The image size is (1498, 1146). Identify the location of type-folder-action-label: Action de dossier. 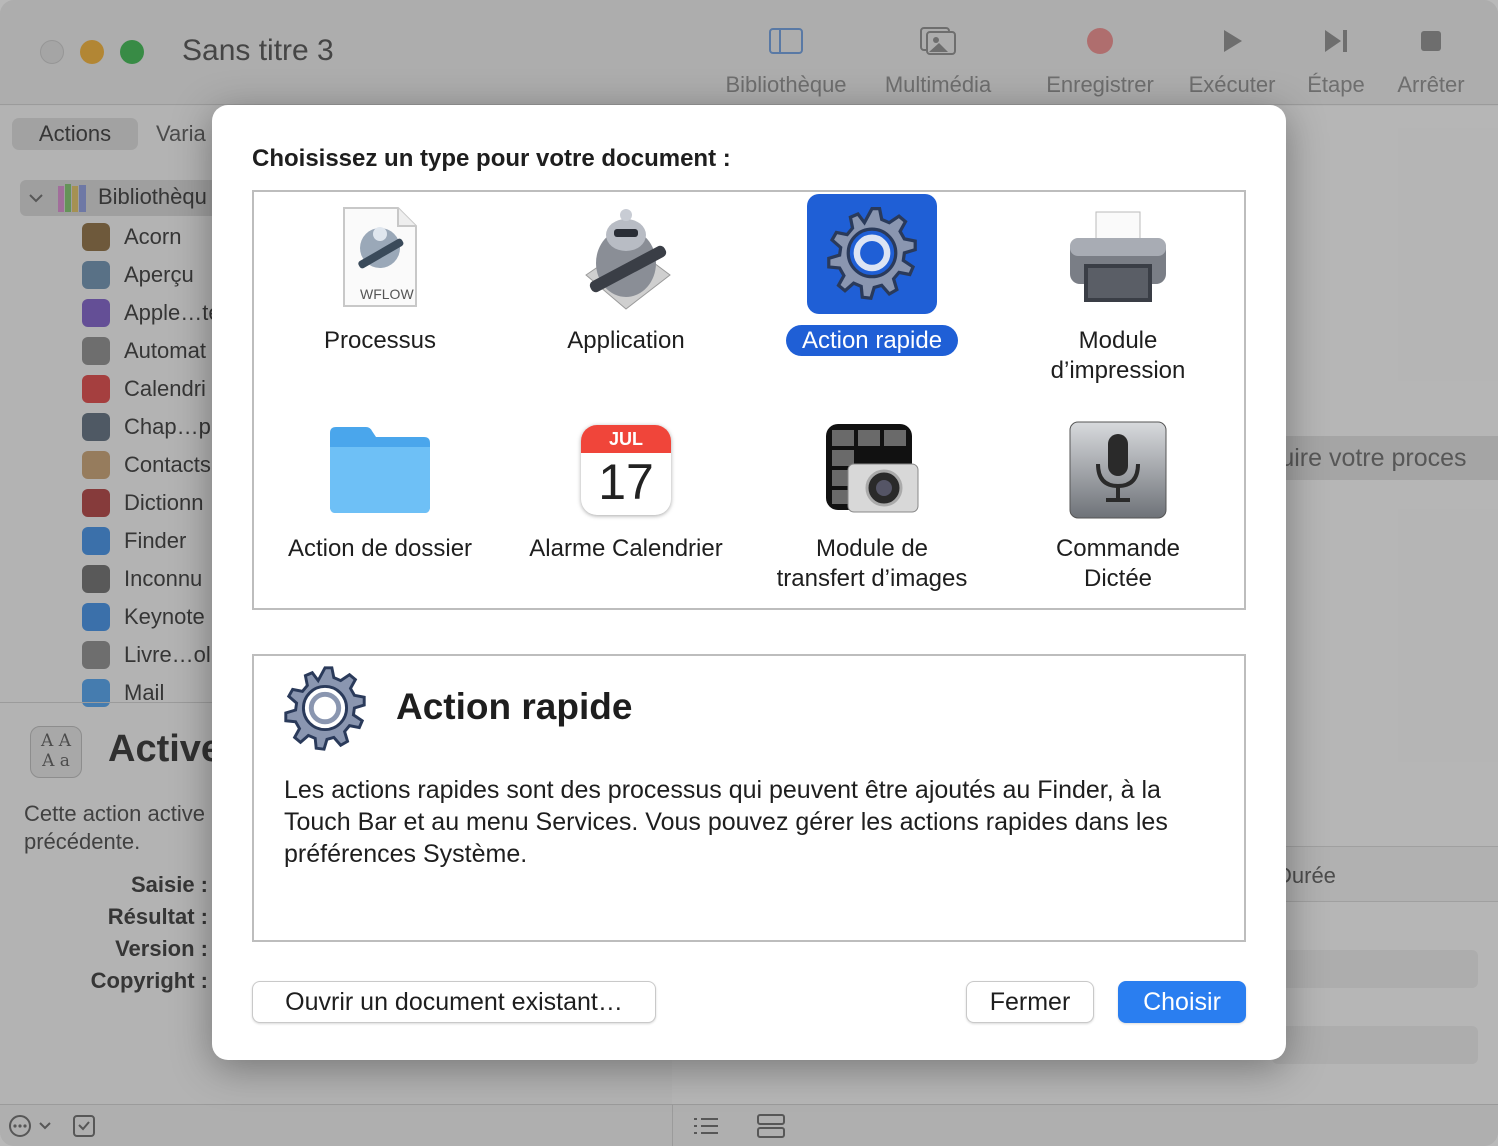
(380, 548).